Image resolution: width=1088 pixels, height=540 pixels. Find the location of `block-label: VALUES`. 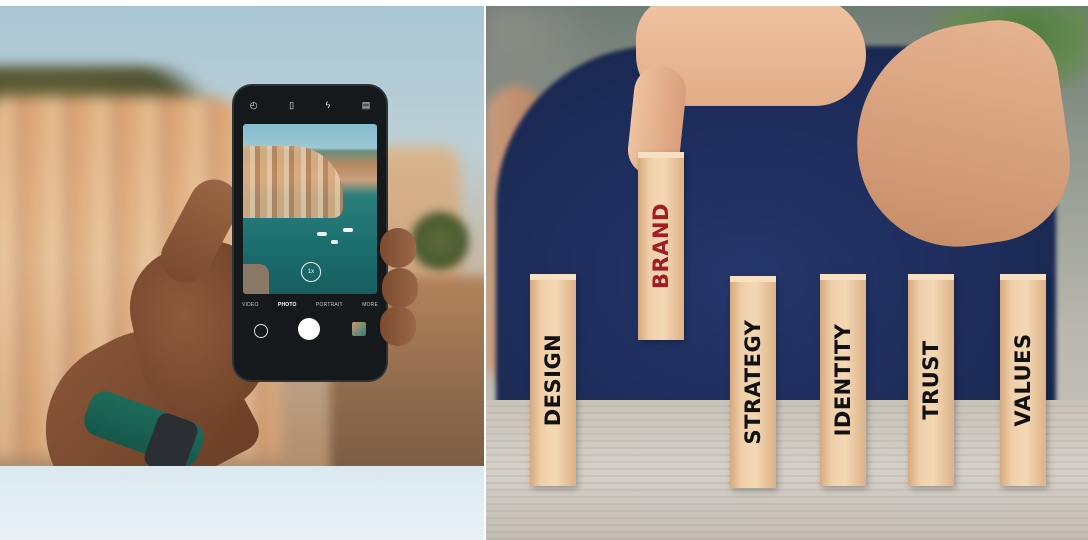

block-label: VALUES is located at coordinates (1023, 380).